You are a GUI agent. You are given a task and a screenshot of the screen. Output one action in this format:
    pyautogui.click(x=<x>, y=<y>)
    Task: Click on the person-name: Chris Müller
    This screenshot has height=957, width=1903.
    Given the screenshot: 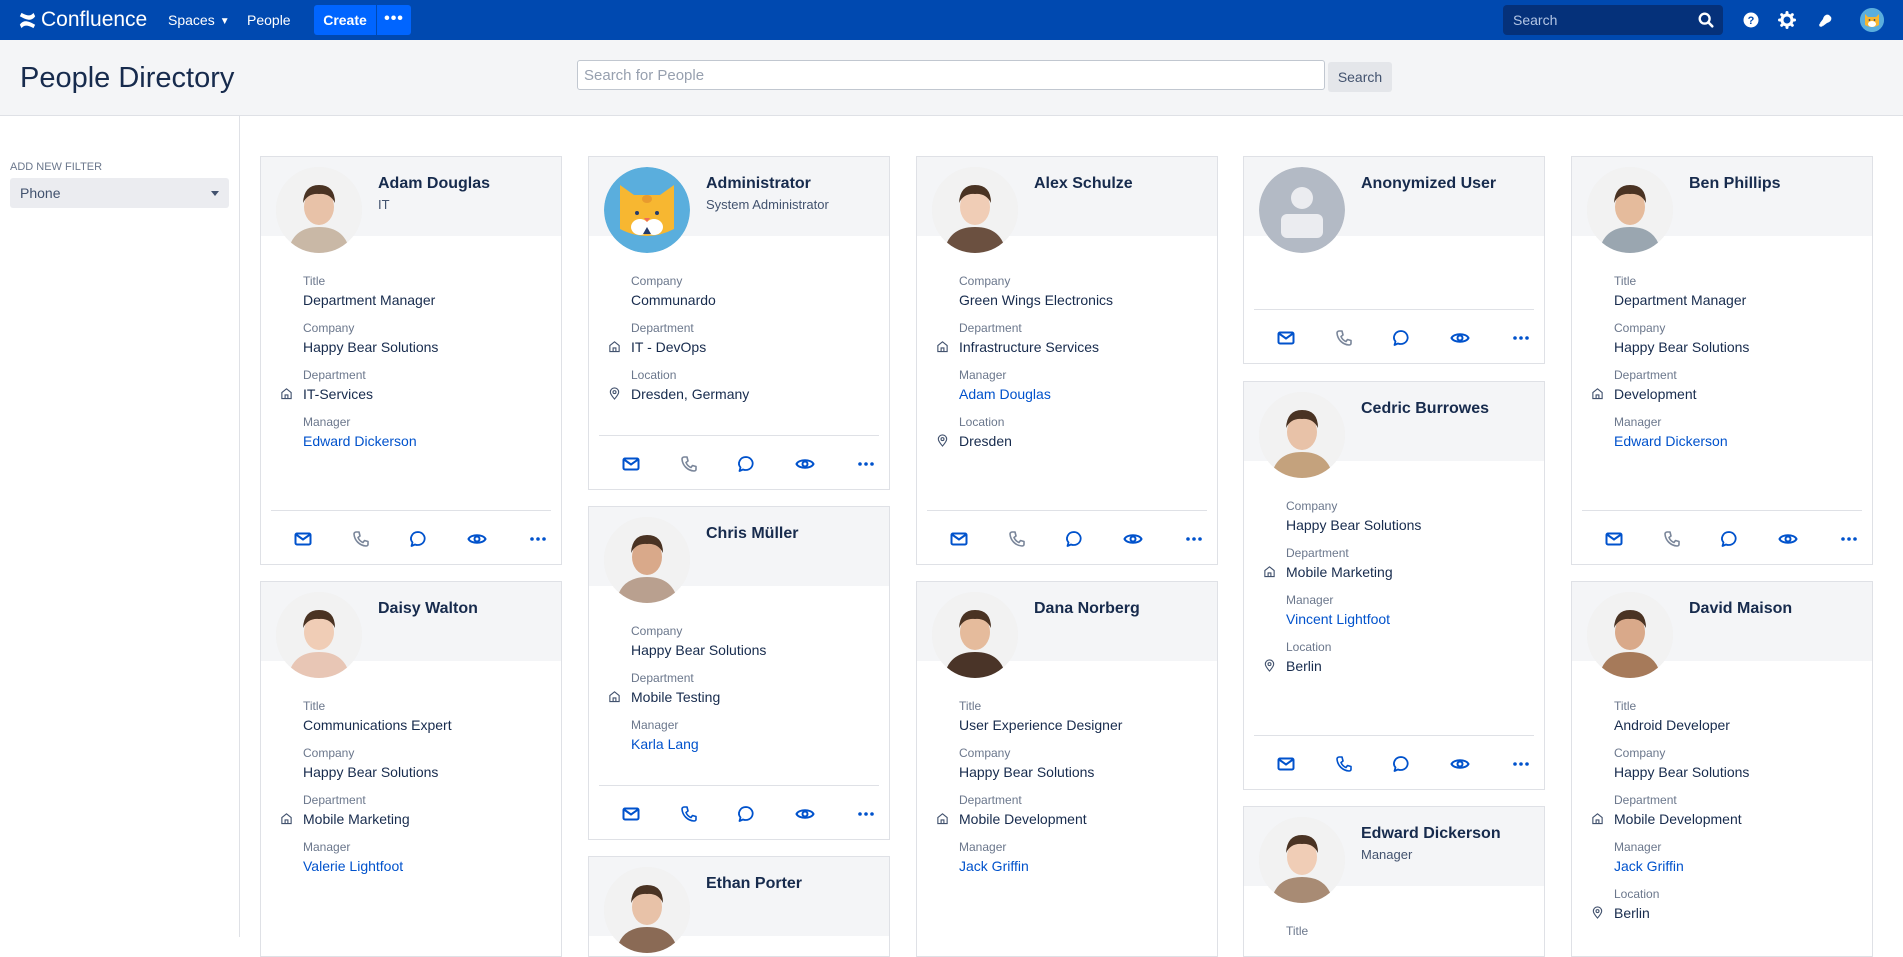 What is the action you would take?
    pyautogui.click(x=752, y=534)
    